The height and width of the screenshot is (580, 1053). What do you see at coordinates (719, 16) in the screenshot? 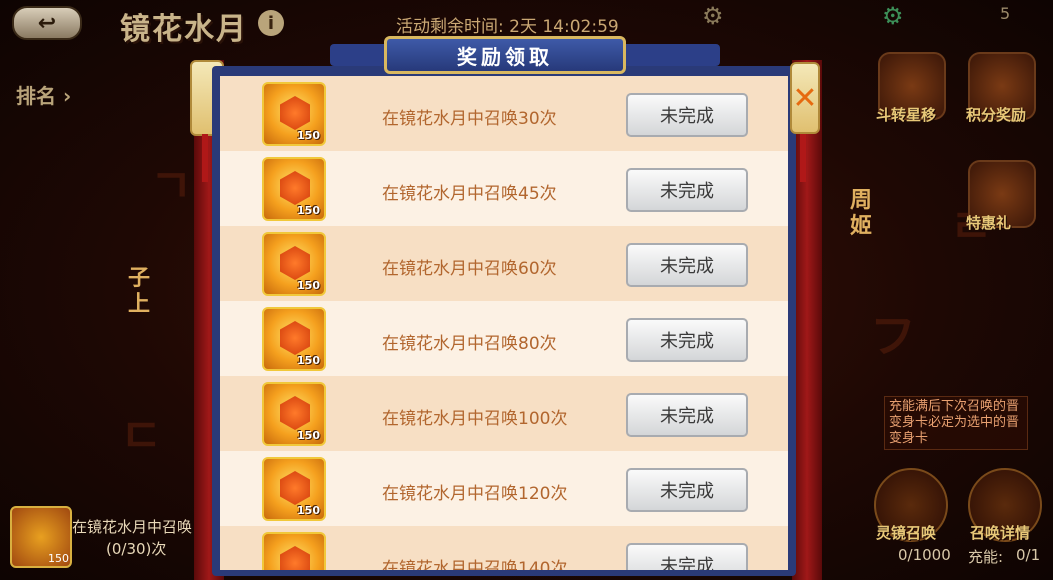
I see `gear-icon: ⚙` at bounding box center [719, 16].